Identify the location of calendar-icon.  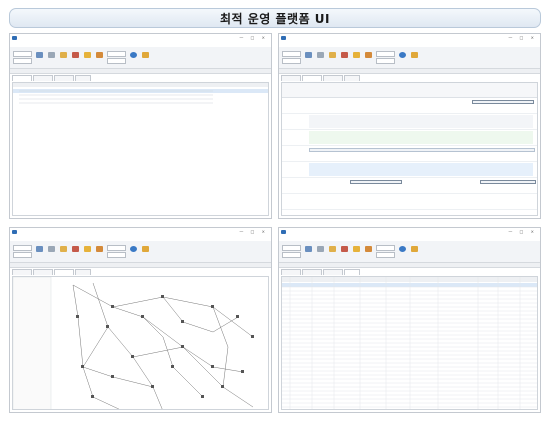
(344, 249).